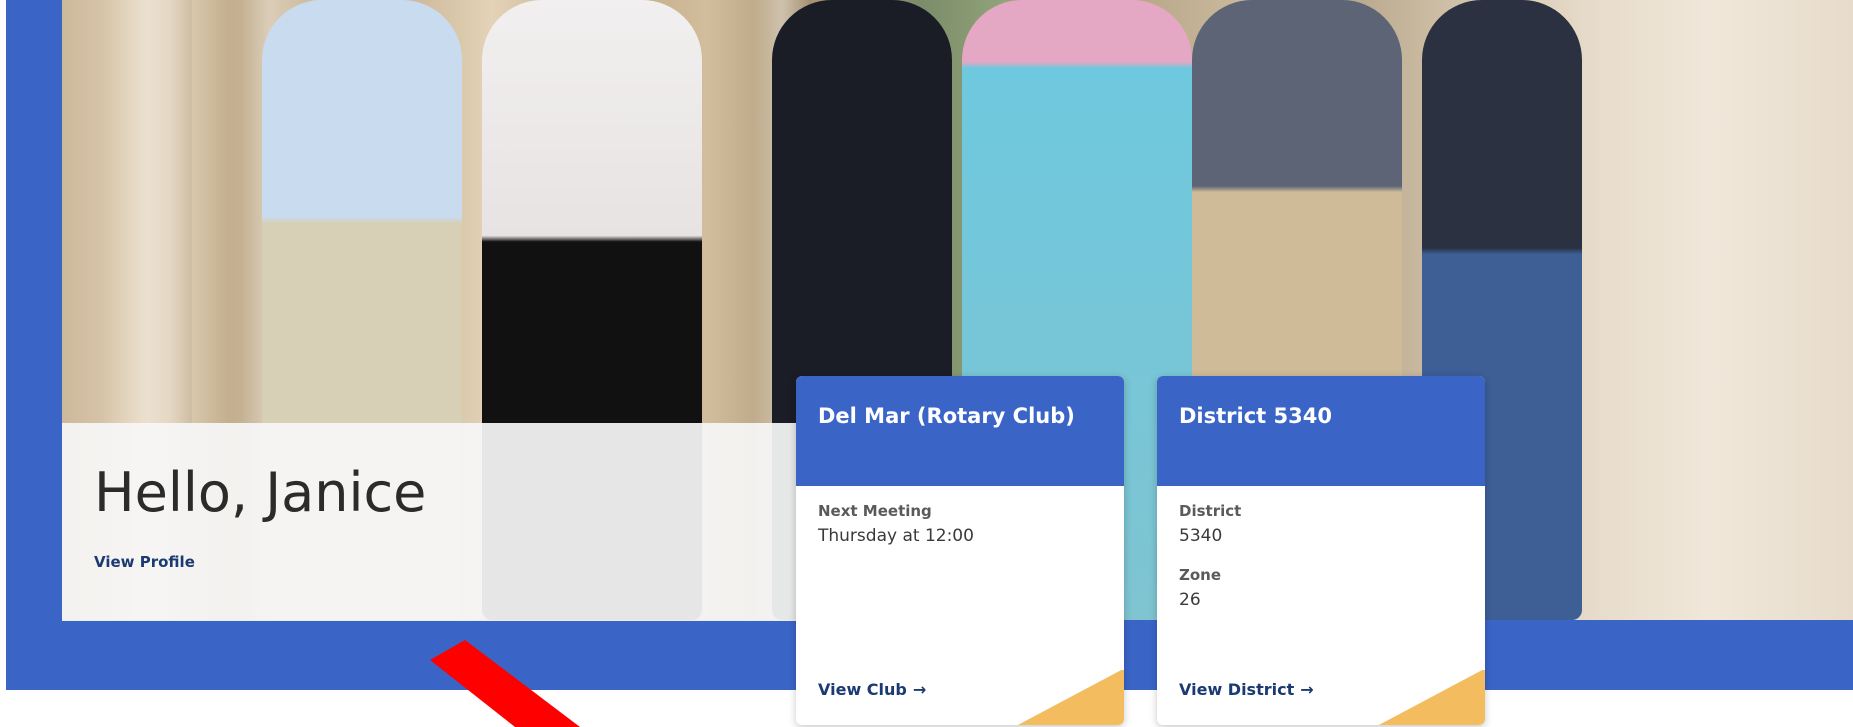  What do you see at coordinates (433, 522) in the screenshot?
I see `greeting-panel: Hello, Janice View Profile` at bounding box center [433, 522].